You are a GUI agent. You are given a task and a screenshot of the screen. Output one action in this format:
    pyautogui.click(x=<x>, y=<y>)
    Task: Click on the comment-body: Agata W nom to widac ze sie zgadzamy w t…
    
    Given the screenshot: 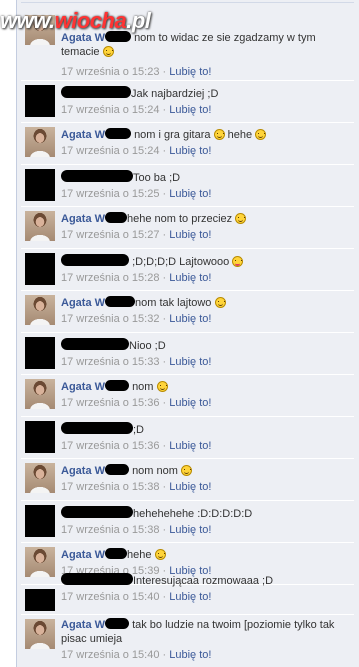 What is the action you would take?
    pyautogui.click(x=204, y=55)
    